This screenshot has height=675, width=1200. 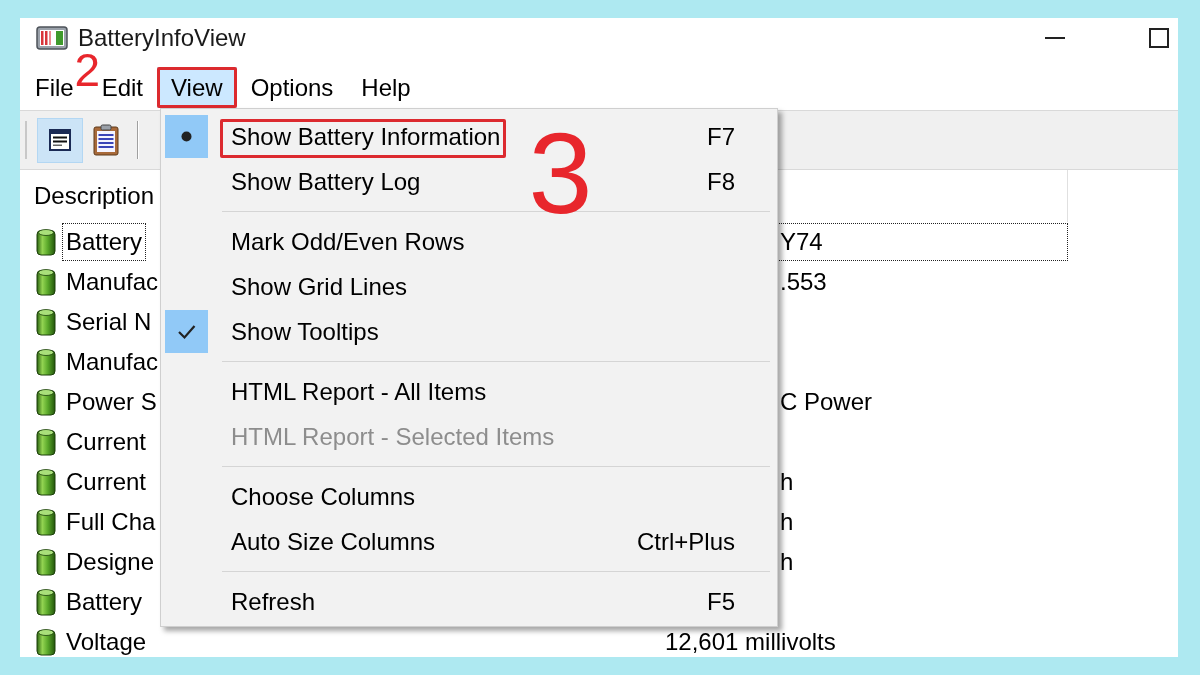 What do you see at coordinates (286, 286) in the screenshot?
I see `menu-item: Show Grid Lines` at bounding box center [286, 286].